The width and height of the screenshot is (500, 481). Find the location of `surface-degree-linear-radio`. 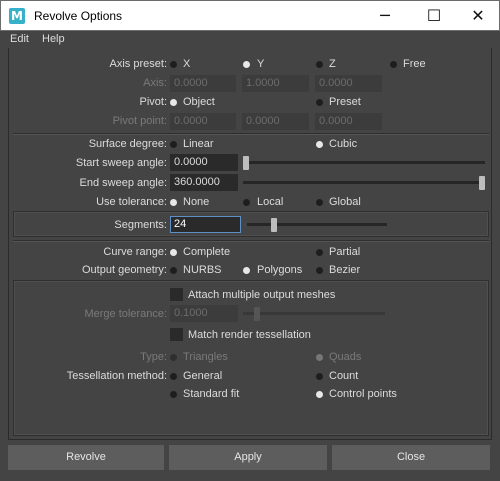

surface-degree-linear-radio is located at coordinates (173, 144).